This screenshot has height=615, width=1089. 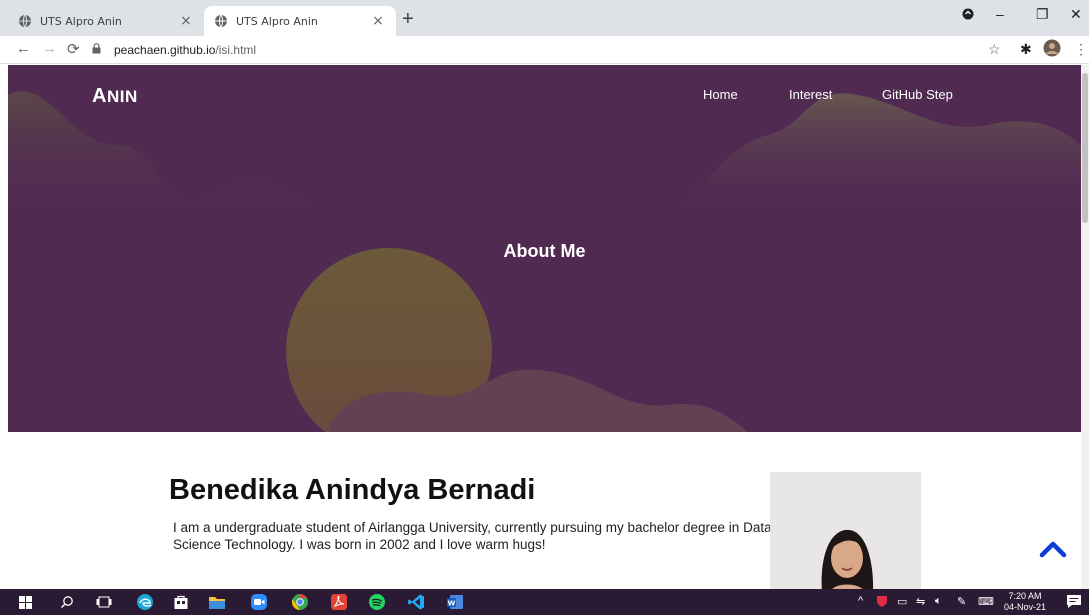 I want to click on notification-center-icon, so click(x=1074, y=602).